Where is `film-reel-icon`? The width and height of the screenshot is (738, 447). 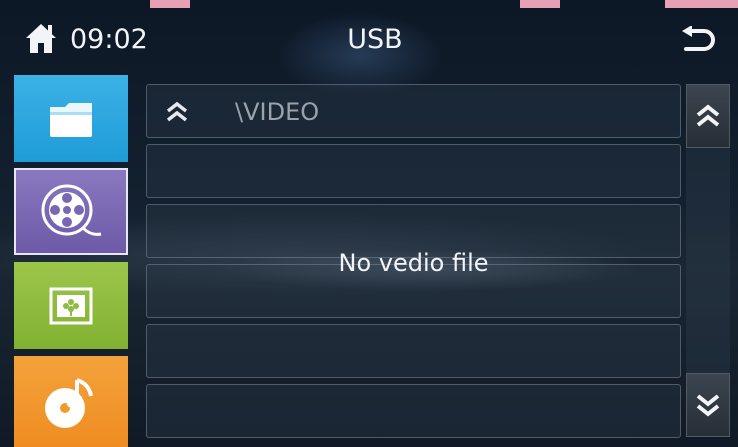
film-reel-icon is located at coordinates (71, 210).